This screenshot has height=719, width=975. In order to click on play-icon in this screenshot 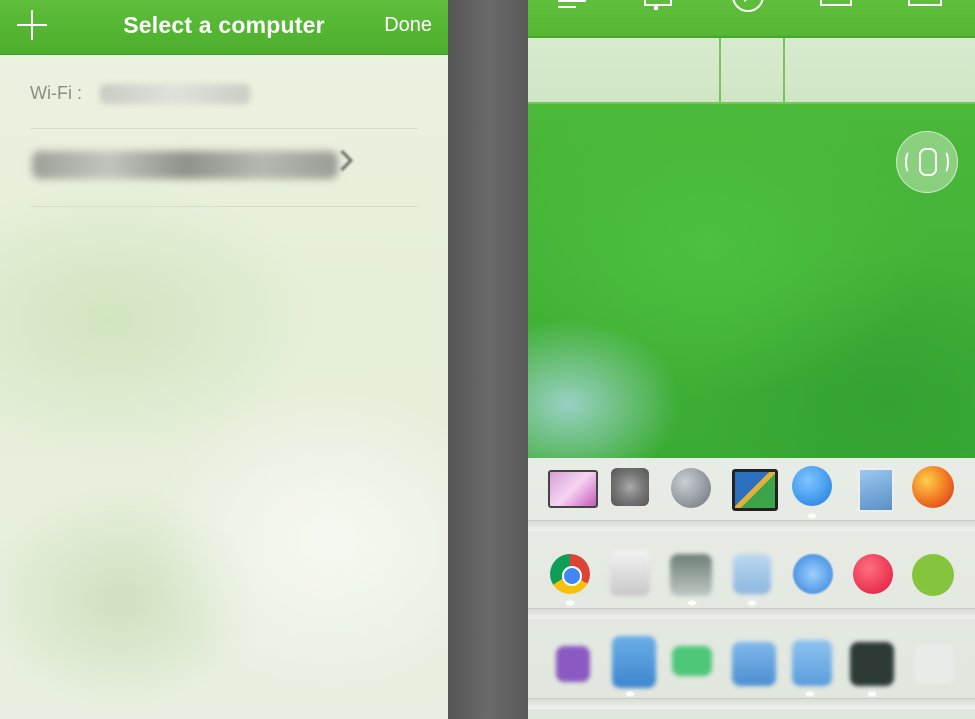, I will do `click(748, 7)`.